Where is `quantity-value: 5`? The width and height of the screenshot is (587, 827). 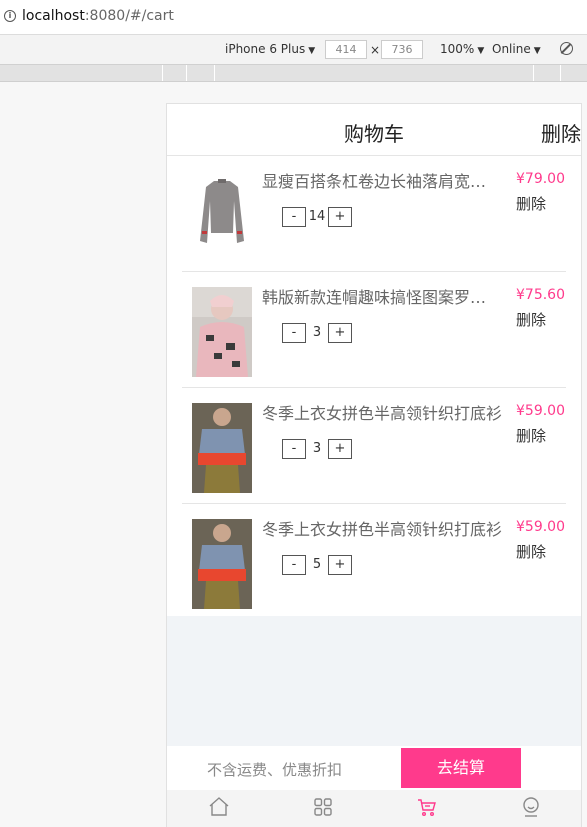
quantity-value: 5 is located at coordinates (317, 565).